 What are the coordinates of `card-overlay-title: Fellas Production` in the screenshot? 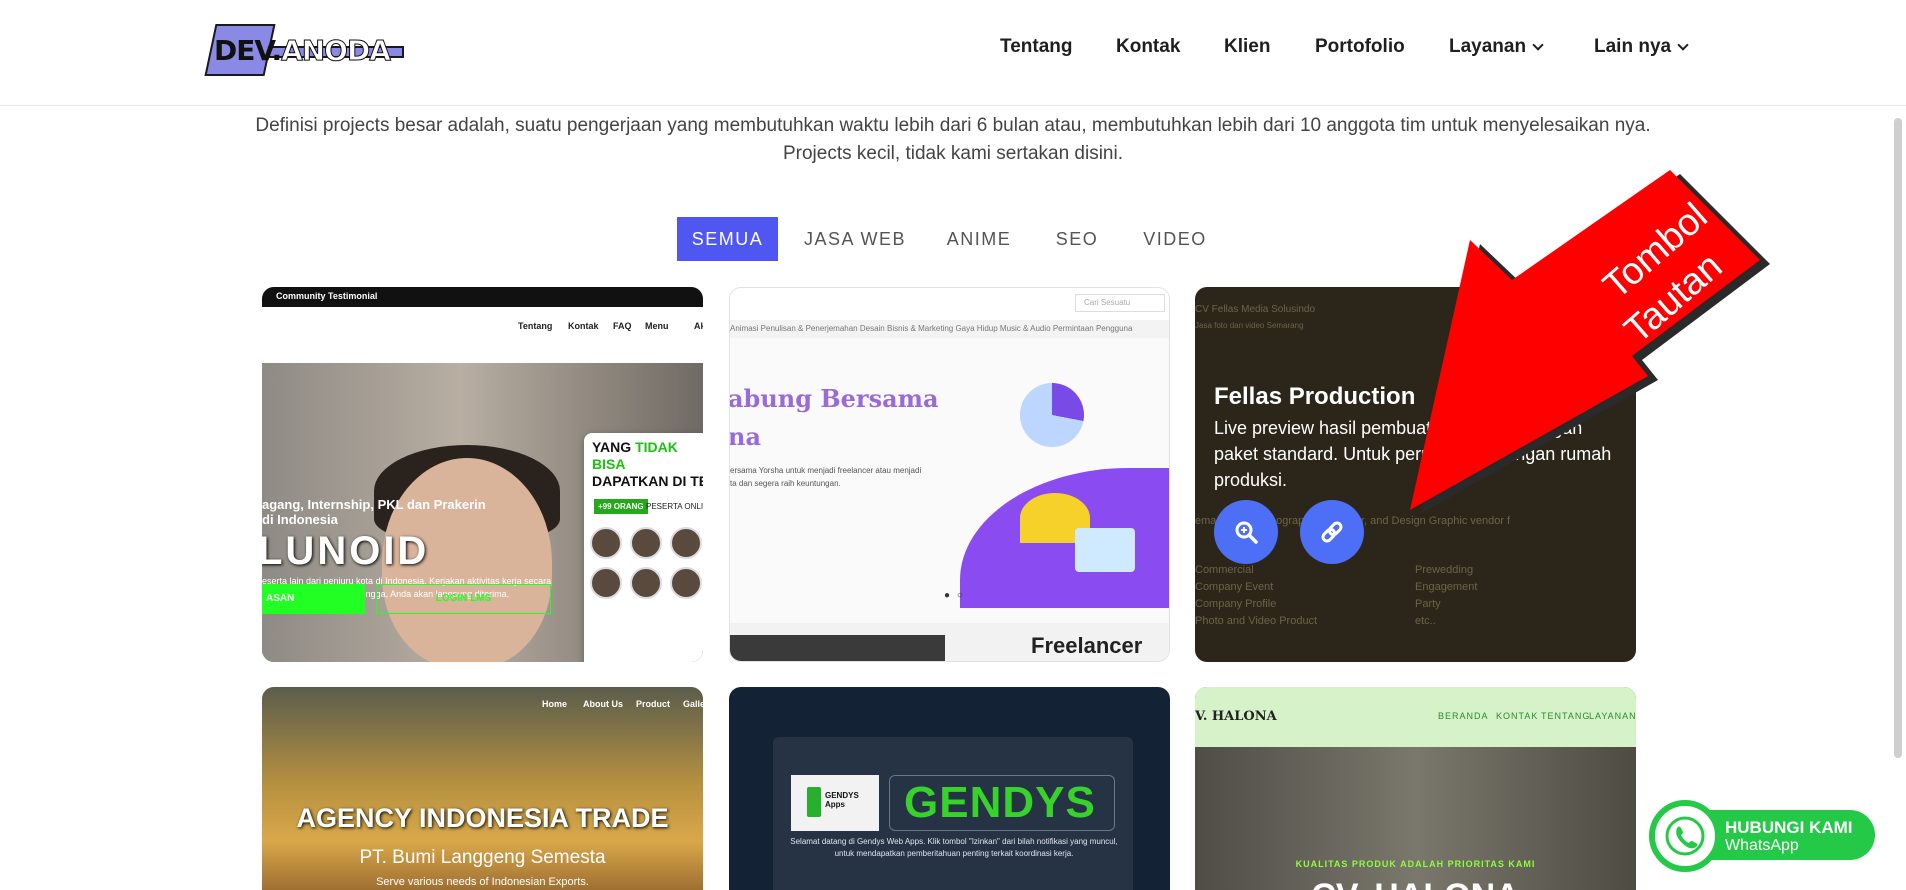 It's located at (1315, 396).